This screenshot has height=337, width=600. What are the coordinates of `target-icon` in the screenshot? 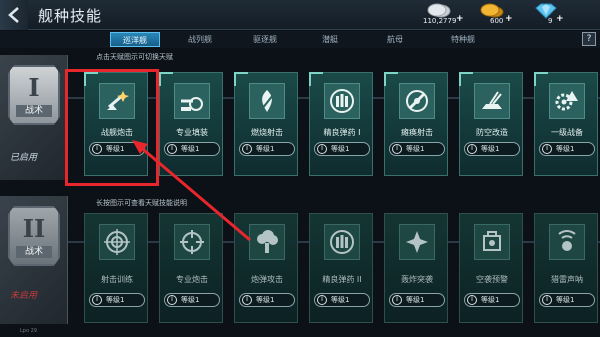 It's located at (117, 242).